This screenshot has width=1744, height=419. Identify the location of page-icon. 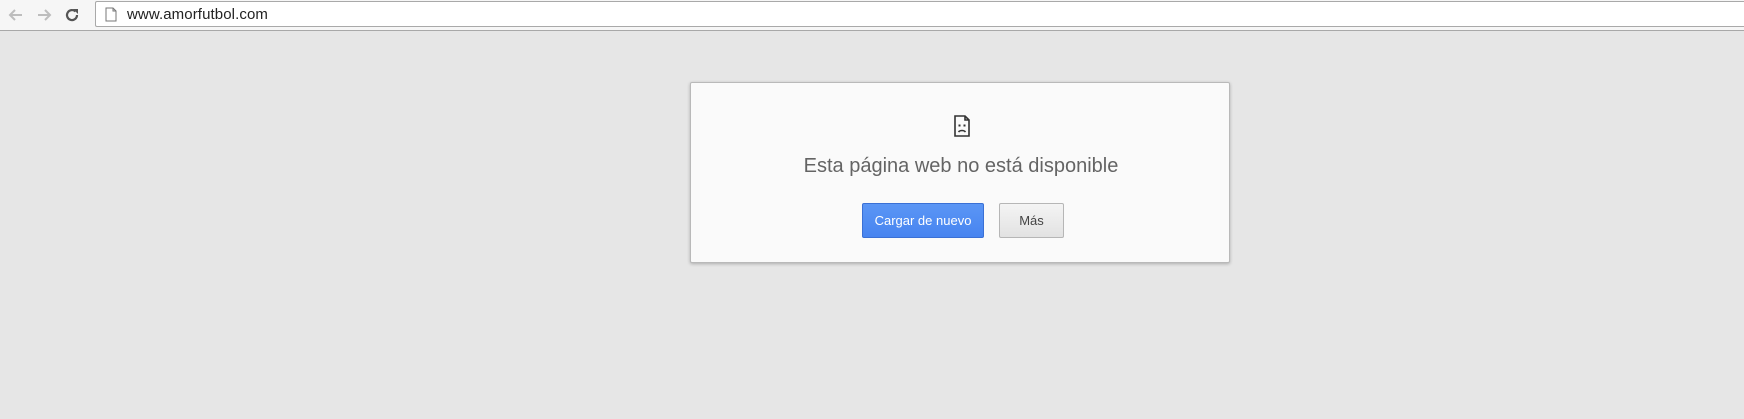
(111, 14).